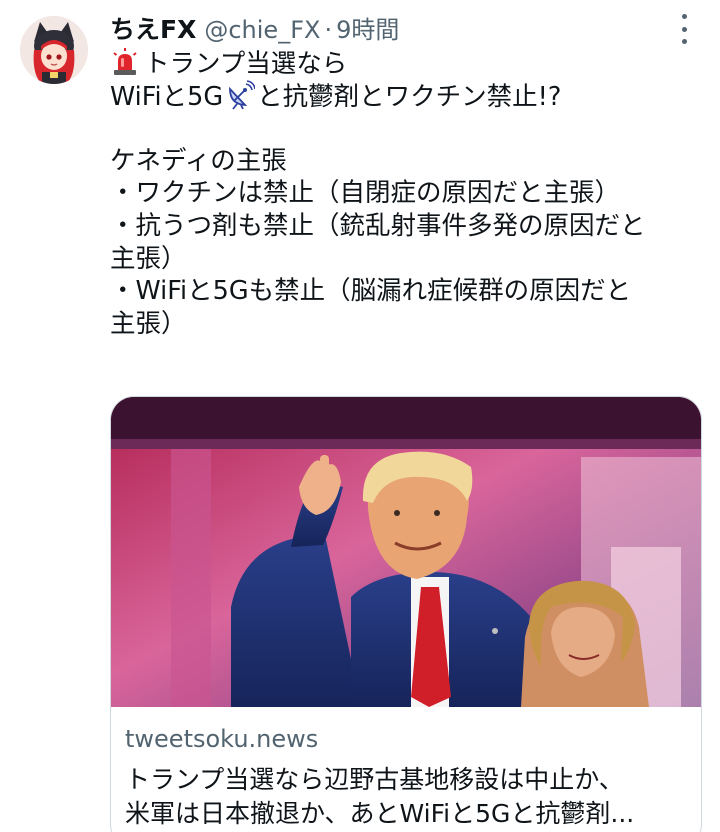  What do you see at coordinates (246, 64) in the screenshot?
I see `tweet-line-text: トランプ当選なら` at bounding box center [246, 64].